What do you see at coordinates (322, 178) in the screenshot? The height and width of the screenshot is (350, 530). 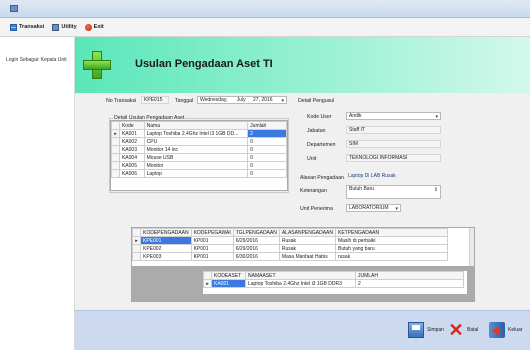 I see `alasan-label: Alasan Pengadaan` at bounding box center [322, 178].